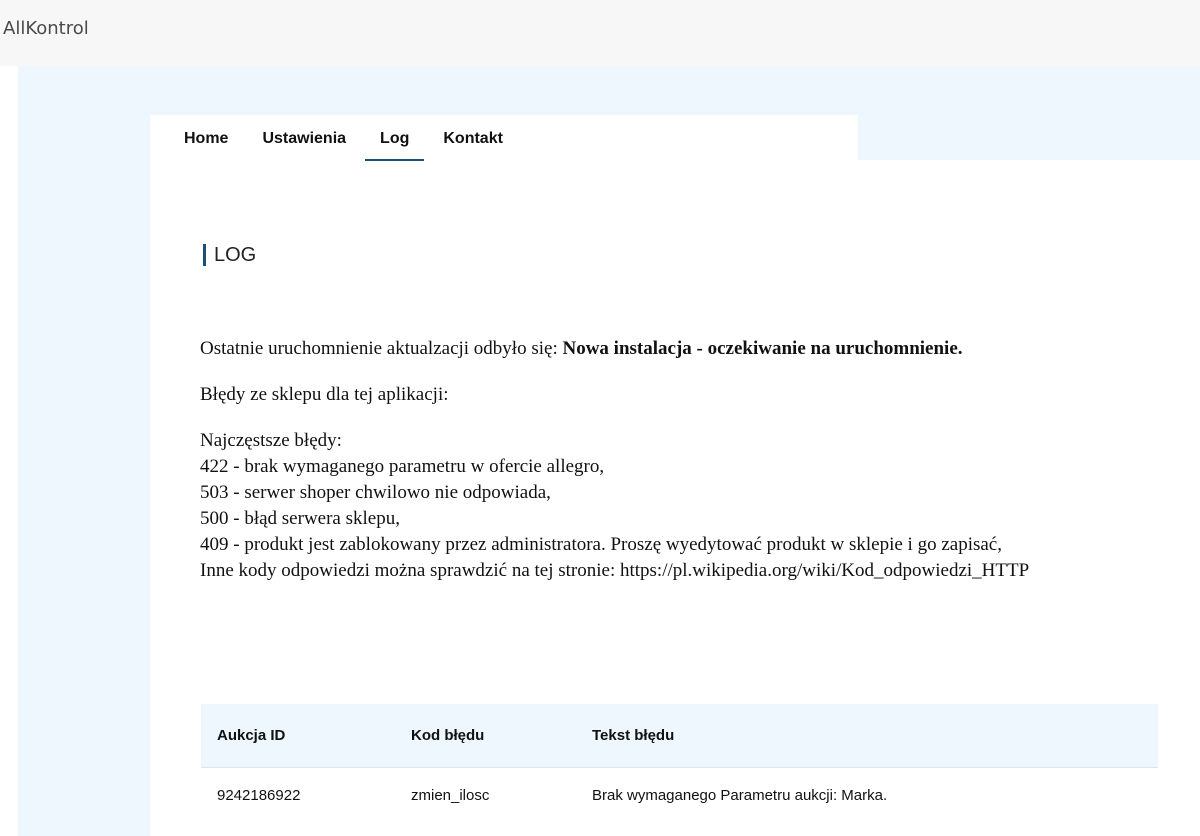 The image size is (1200, 836). Describe the element at coordinates (271, 440) in the screenshot. I see `common-errors-title: Najczęstsze błędy:` at that location.